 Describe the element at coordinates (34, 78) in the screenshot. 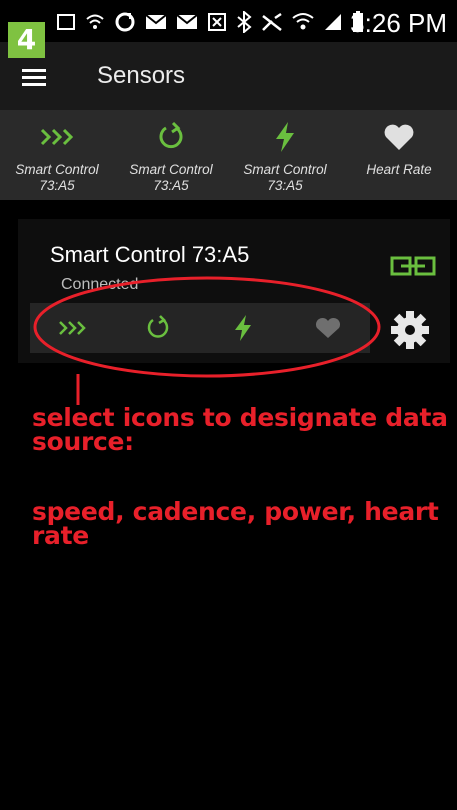

I see `hamburger-menu-icon` at that location.